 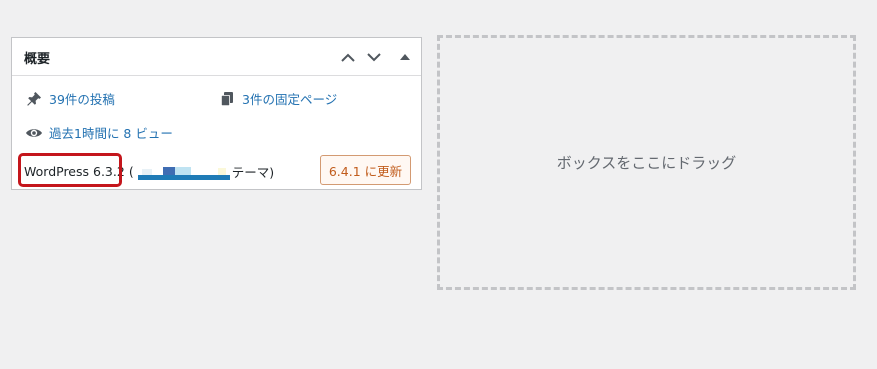 What do you see at coordinates (365, 170) in the screenshot?
I see `update-wordpress-button: 6.4.1 に更新` at bounding box center [365, 170].